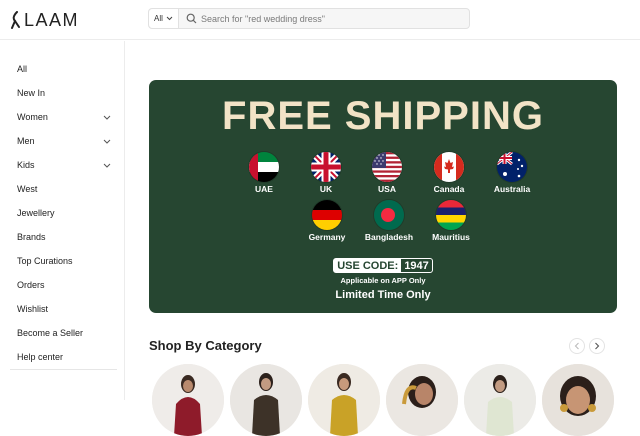 Image resolution: width=640 pixels, height=436 pixels. What do you see at coordinates (31, 285) in the screenshot?
I see `sidebar-item-label: Orders` at bounding box center [31, 285].